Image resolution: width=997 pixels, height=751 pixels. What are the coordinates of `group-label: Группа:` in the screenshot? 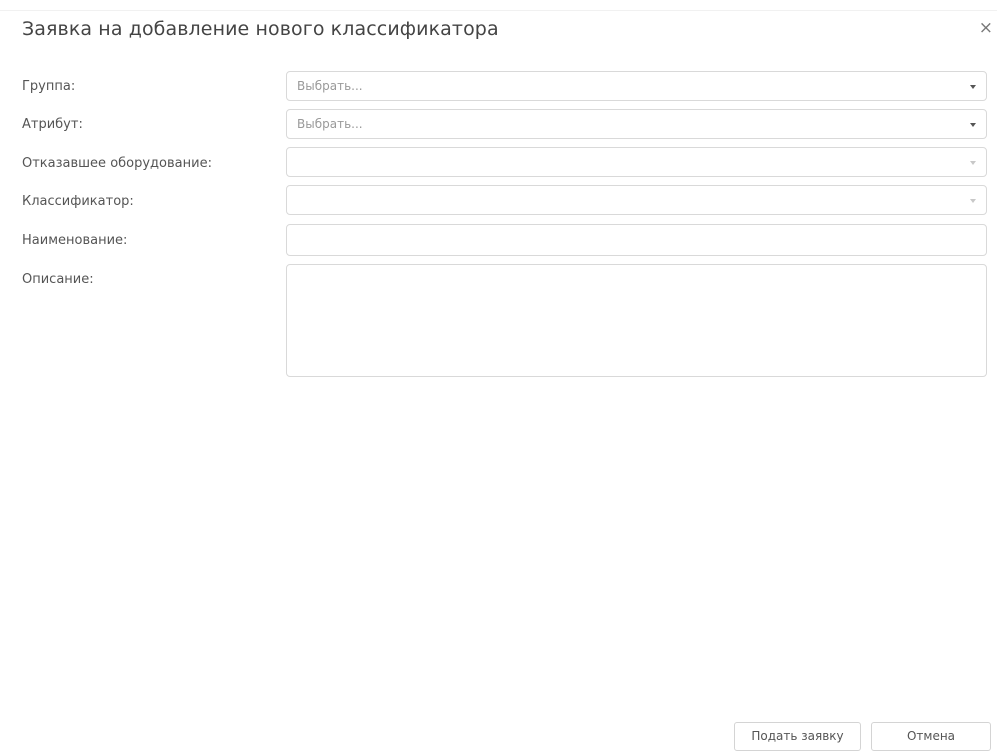 It's located at (49, 86).